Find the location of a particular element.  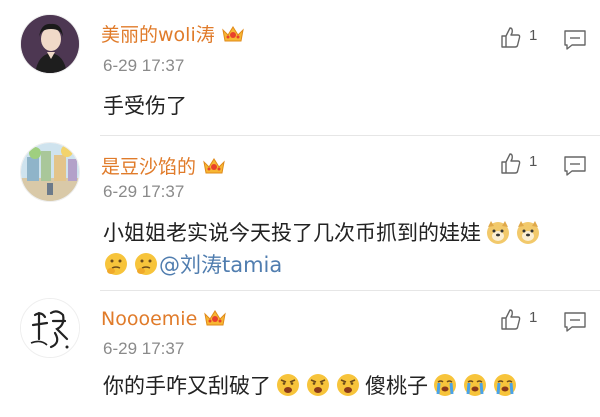

username: 美丽的woli涛 is located at coordinates (173, 34).